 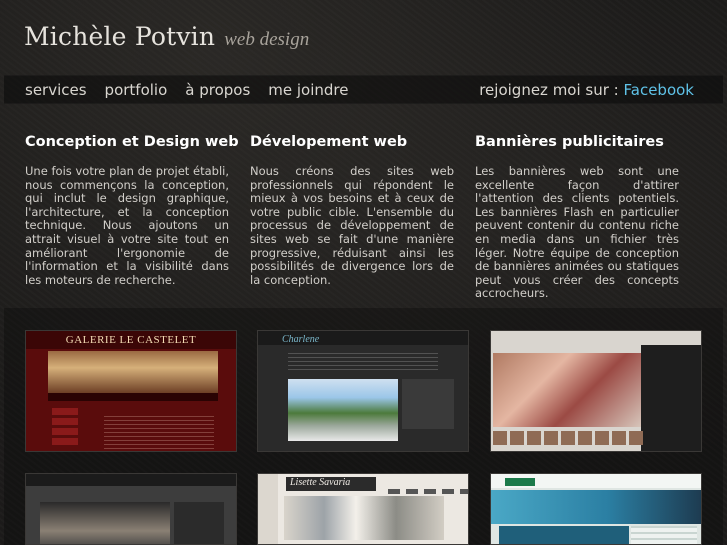 I want to click on portfolio-thumb-desjardins, so click(x=596, y=509).